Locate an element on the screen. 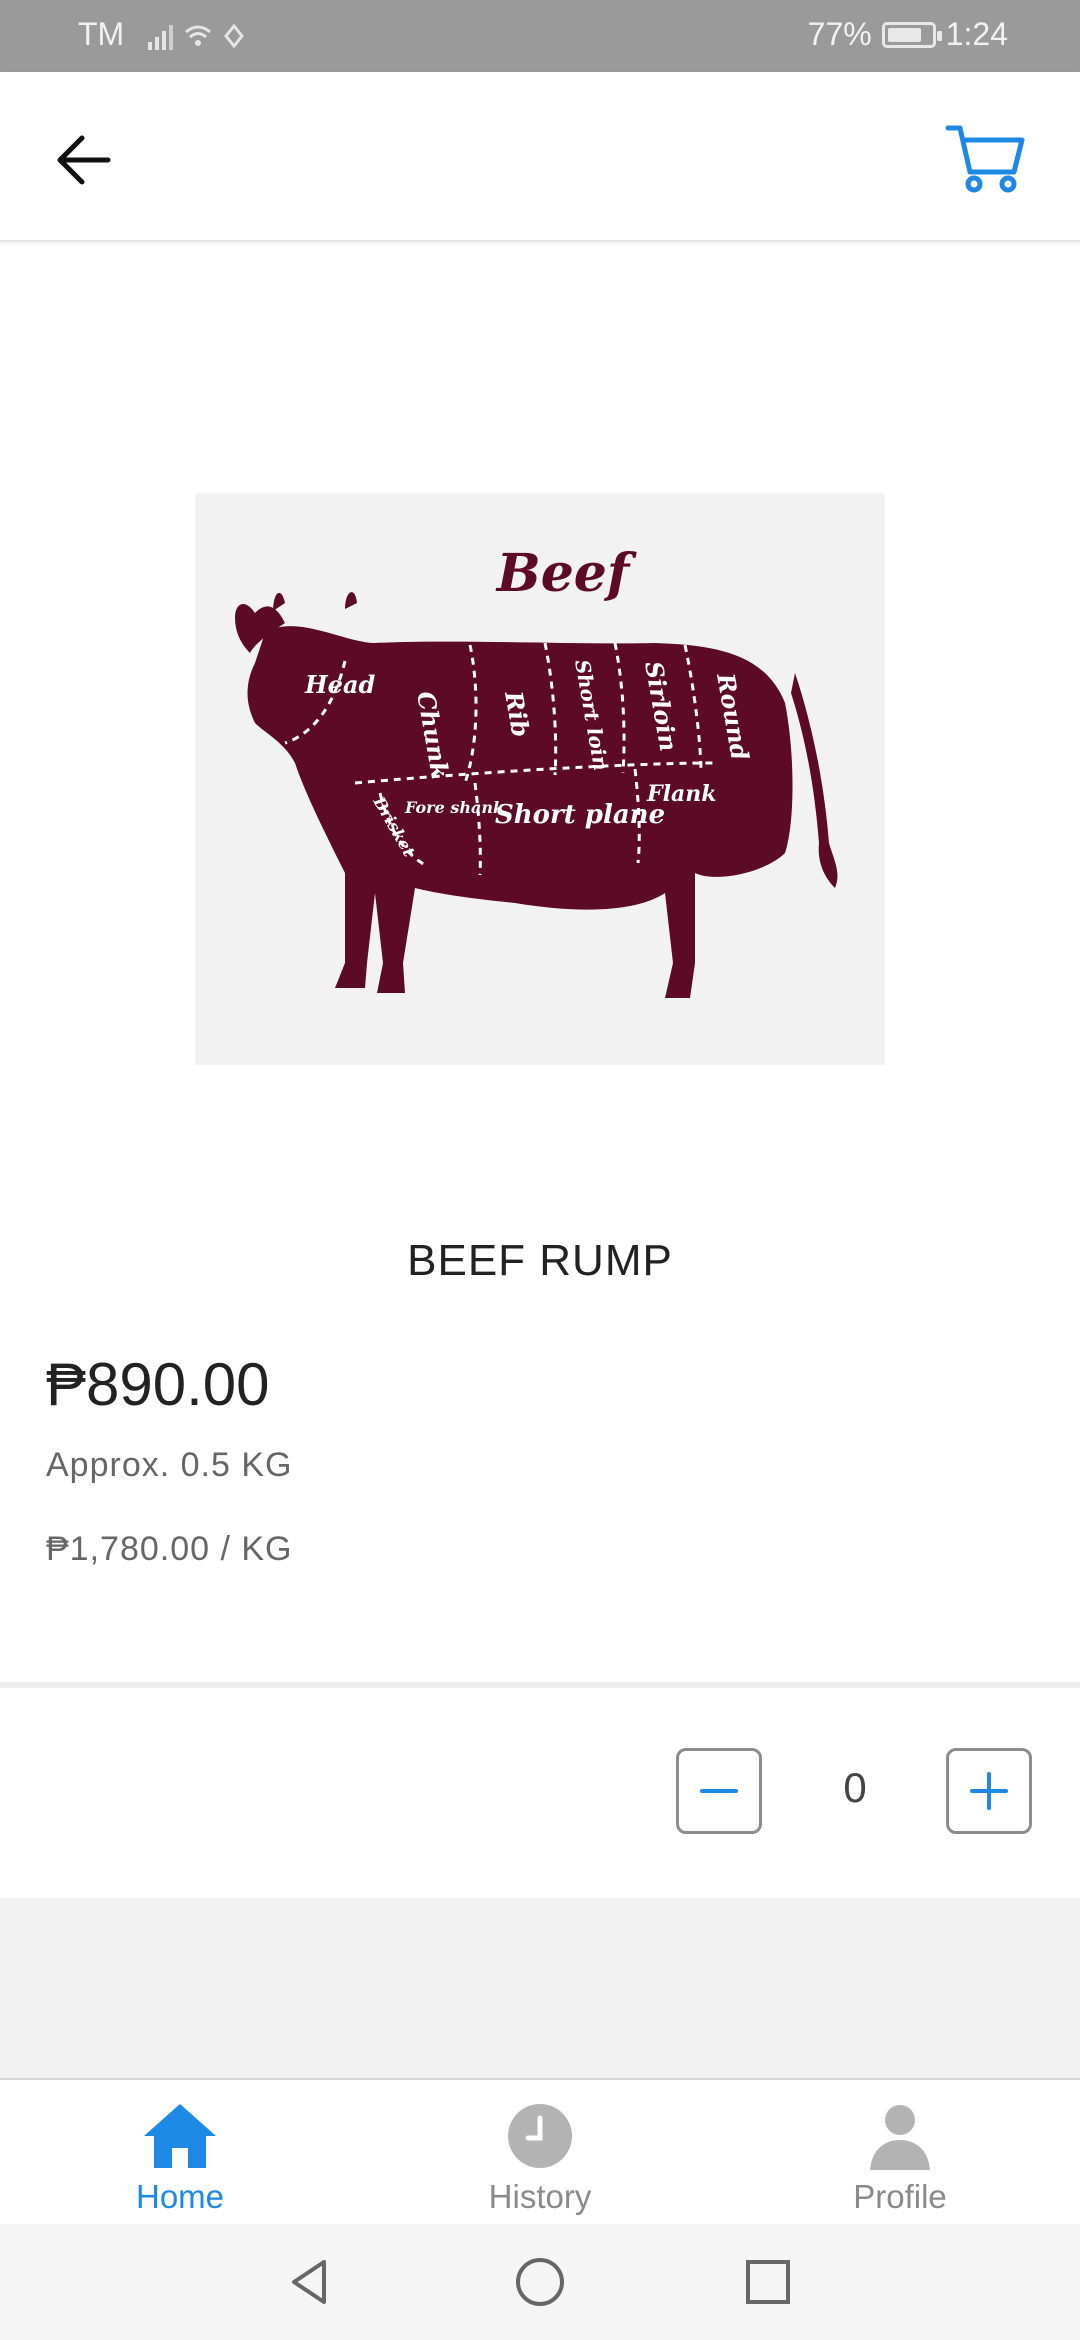  arrow-left-icon is located at coordinates (84, 160).